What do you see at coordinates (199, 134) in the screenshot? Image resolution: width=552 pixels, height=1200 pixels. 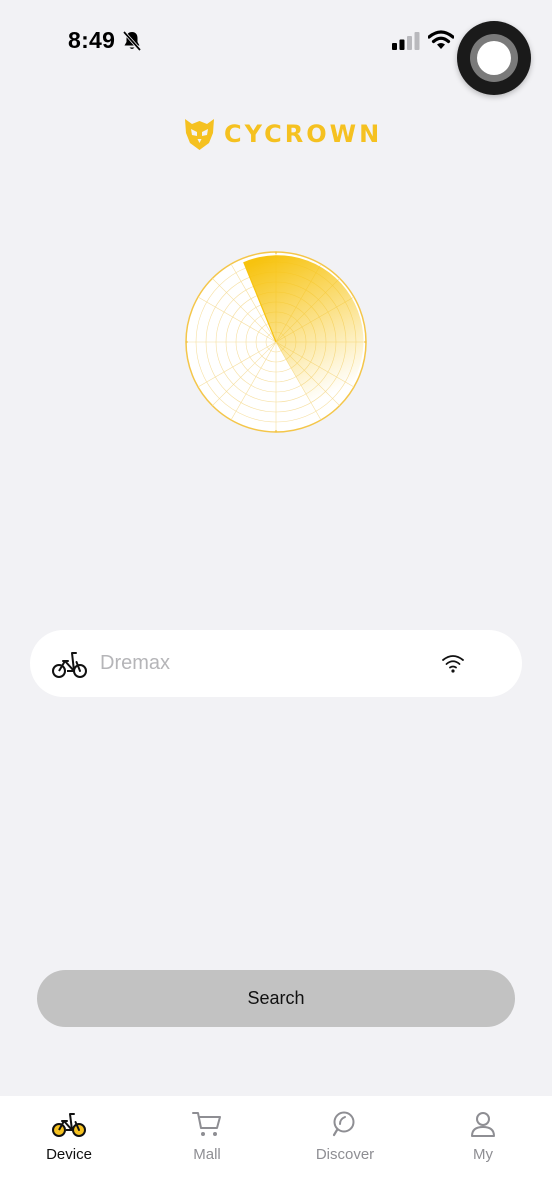 I see `helmet-logo-icon` at bounding box center [199, 134].